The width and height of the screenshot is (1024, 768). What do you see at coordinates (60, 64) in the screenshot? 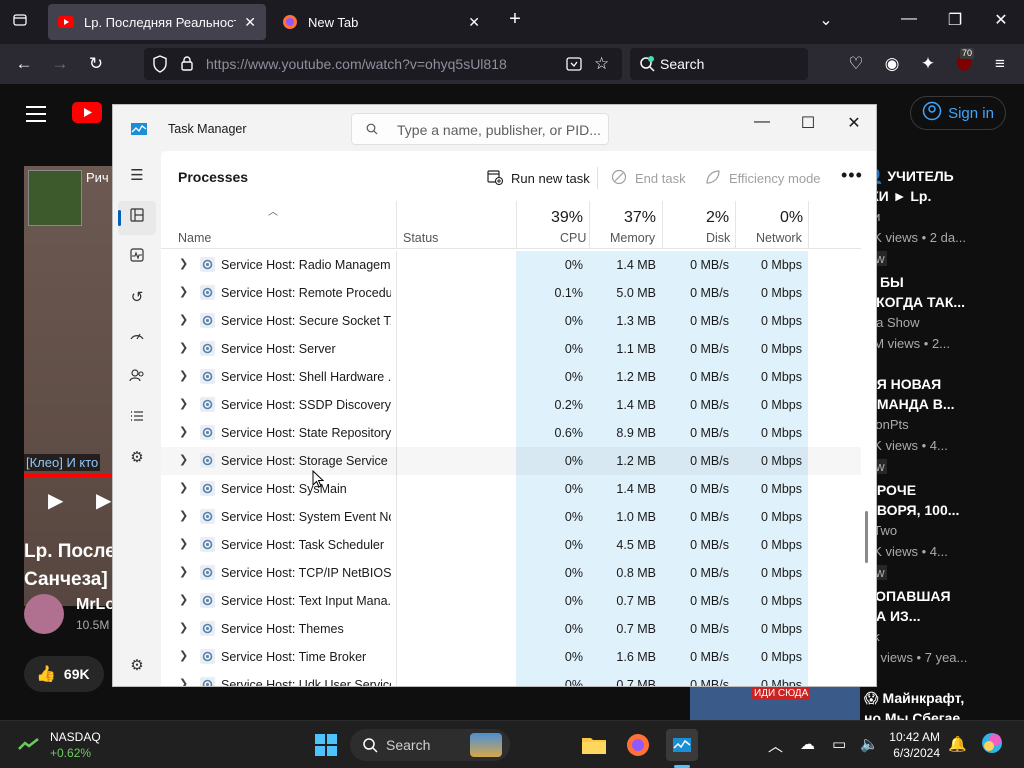
I see `forward-arrow-icon: →` at bounding box center [60, 64].